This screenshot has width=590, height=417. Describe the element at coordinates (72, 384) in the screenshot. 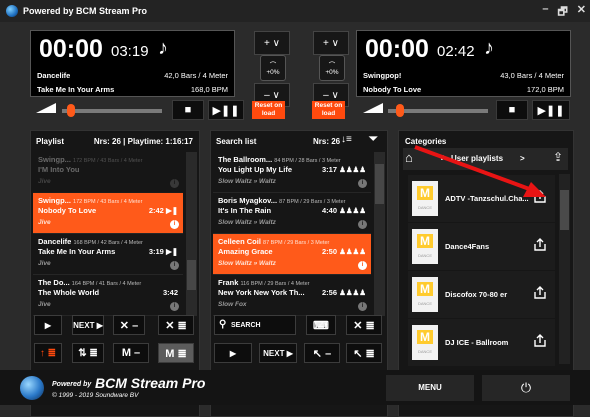

I see `footer-powered: Powered by` at that location.